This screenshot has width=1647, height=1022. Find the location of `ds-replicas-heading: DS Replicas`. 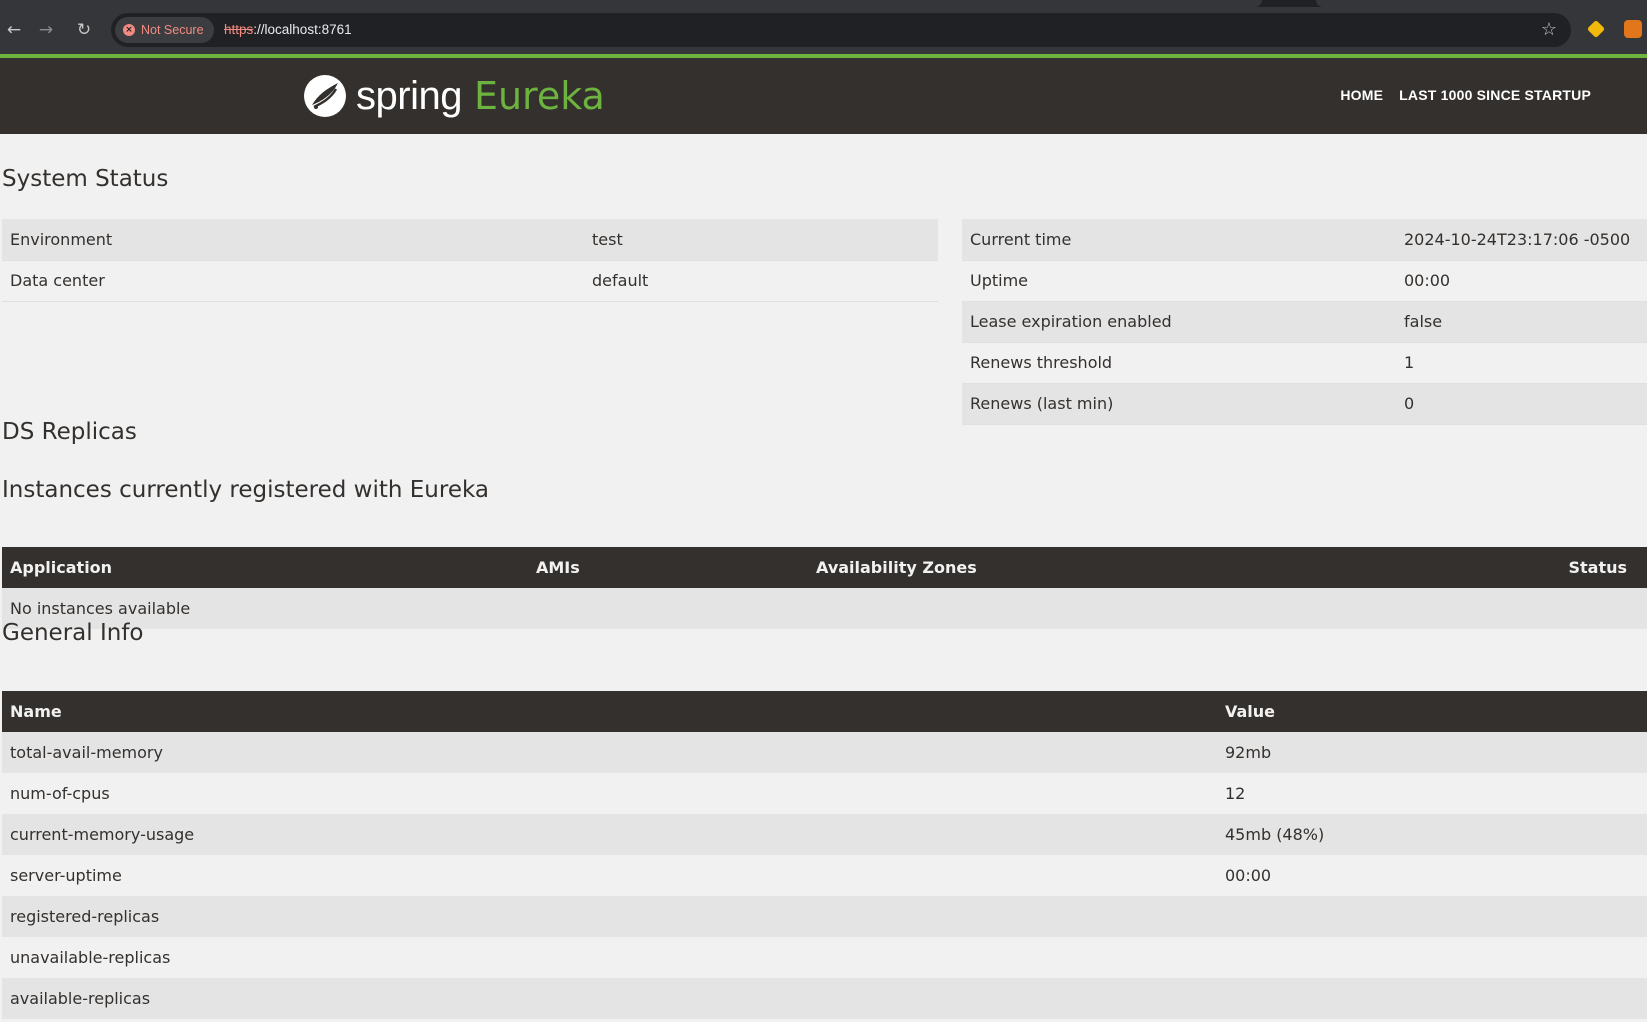

ds-replicas-heading: DS Replicas is located at coordinates (69, 432).